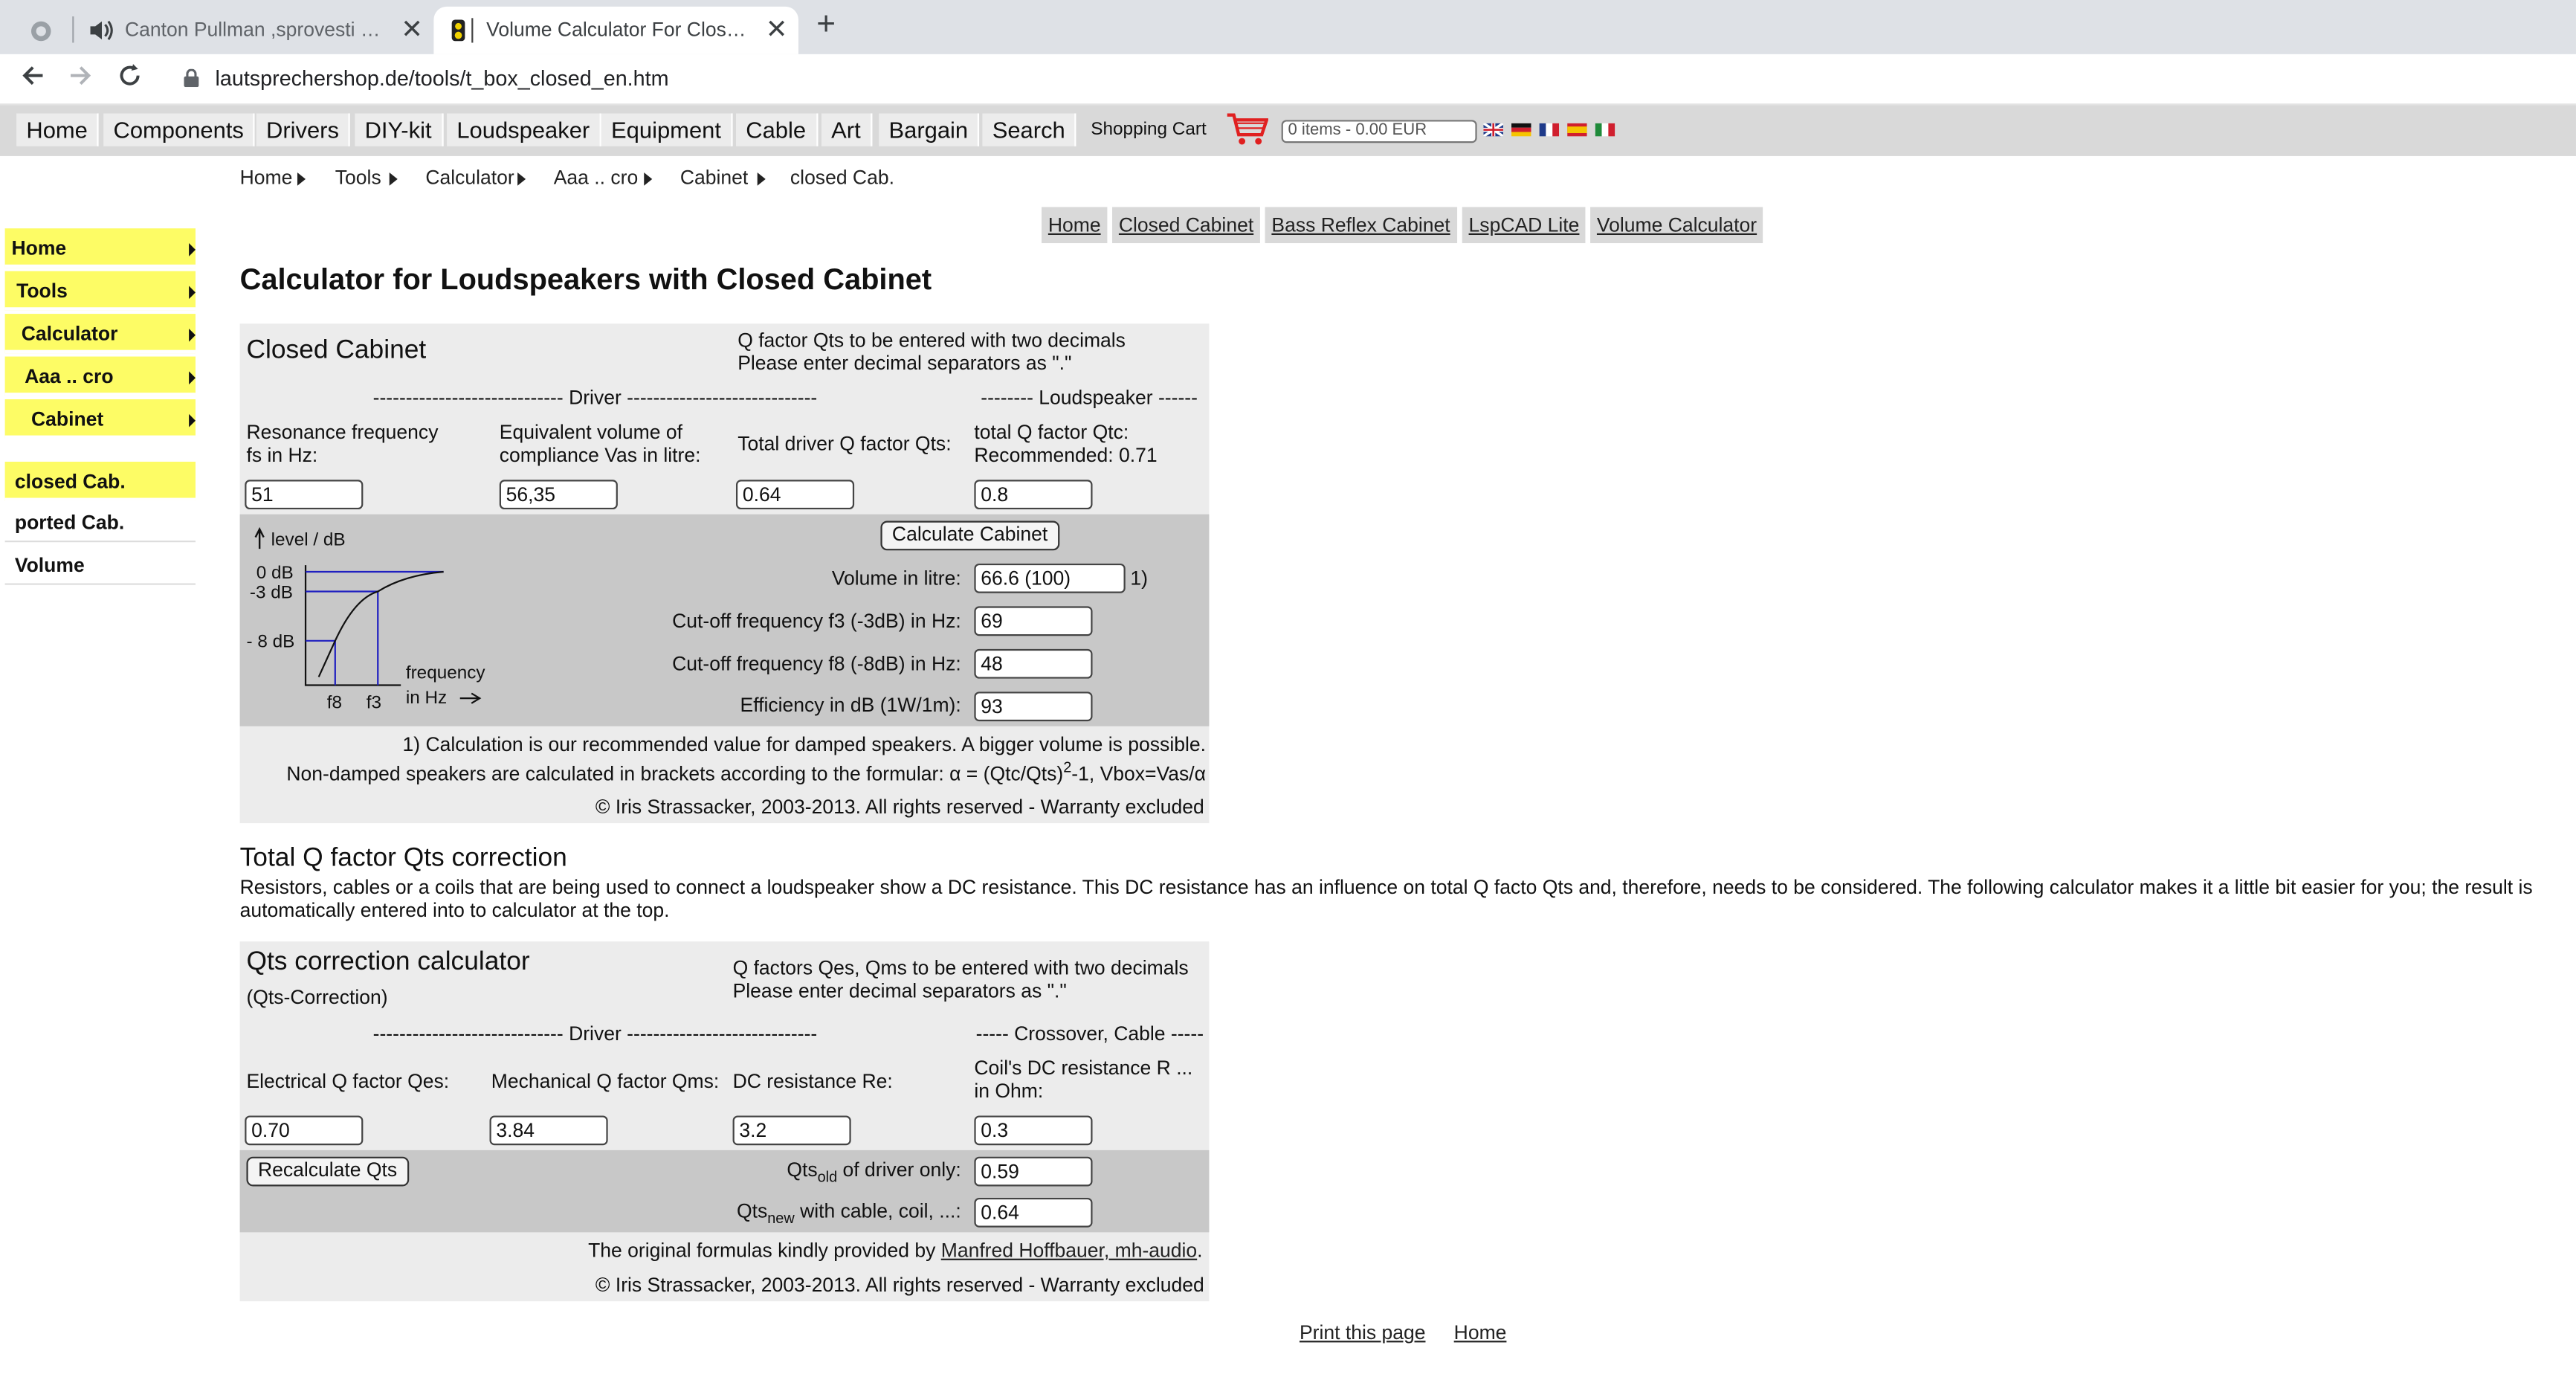 The height and width of the screenshot is (1380, 2576). I want to click on topnav-search: Search, so click(1029, 129).